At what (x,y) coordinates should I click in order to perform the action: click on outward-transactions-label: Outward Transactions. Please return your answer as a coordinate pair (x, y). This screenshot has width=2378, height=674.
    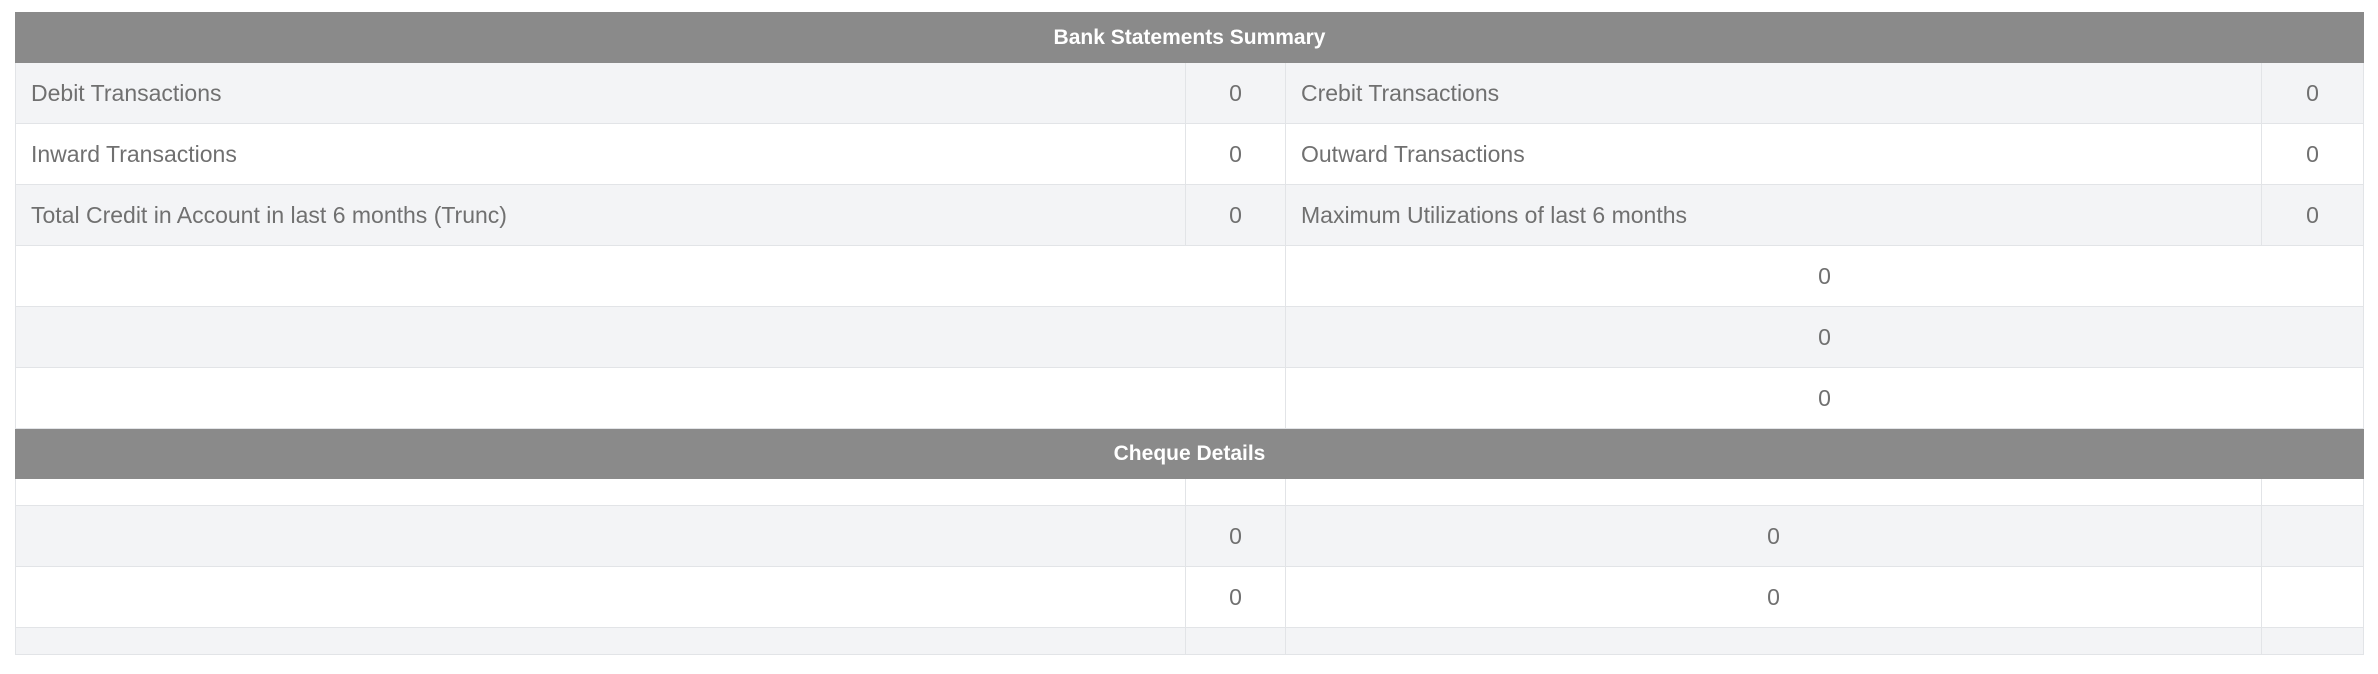
    Looking at the image, I should click on (1773, 154).